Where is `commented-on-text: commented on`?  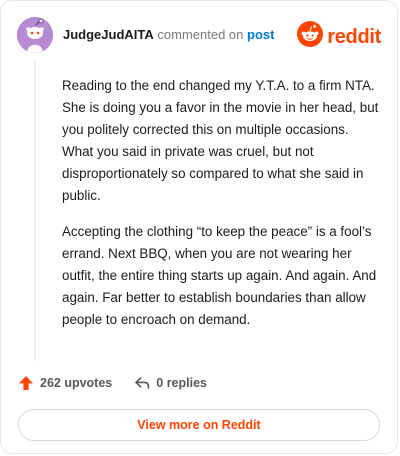 commented-on-text: commented on is located at coordinates (200, 34).